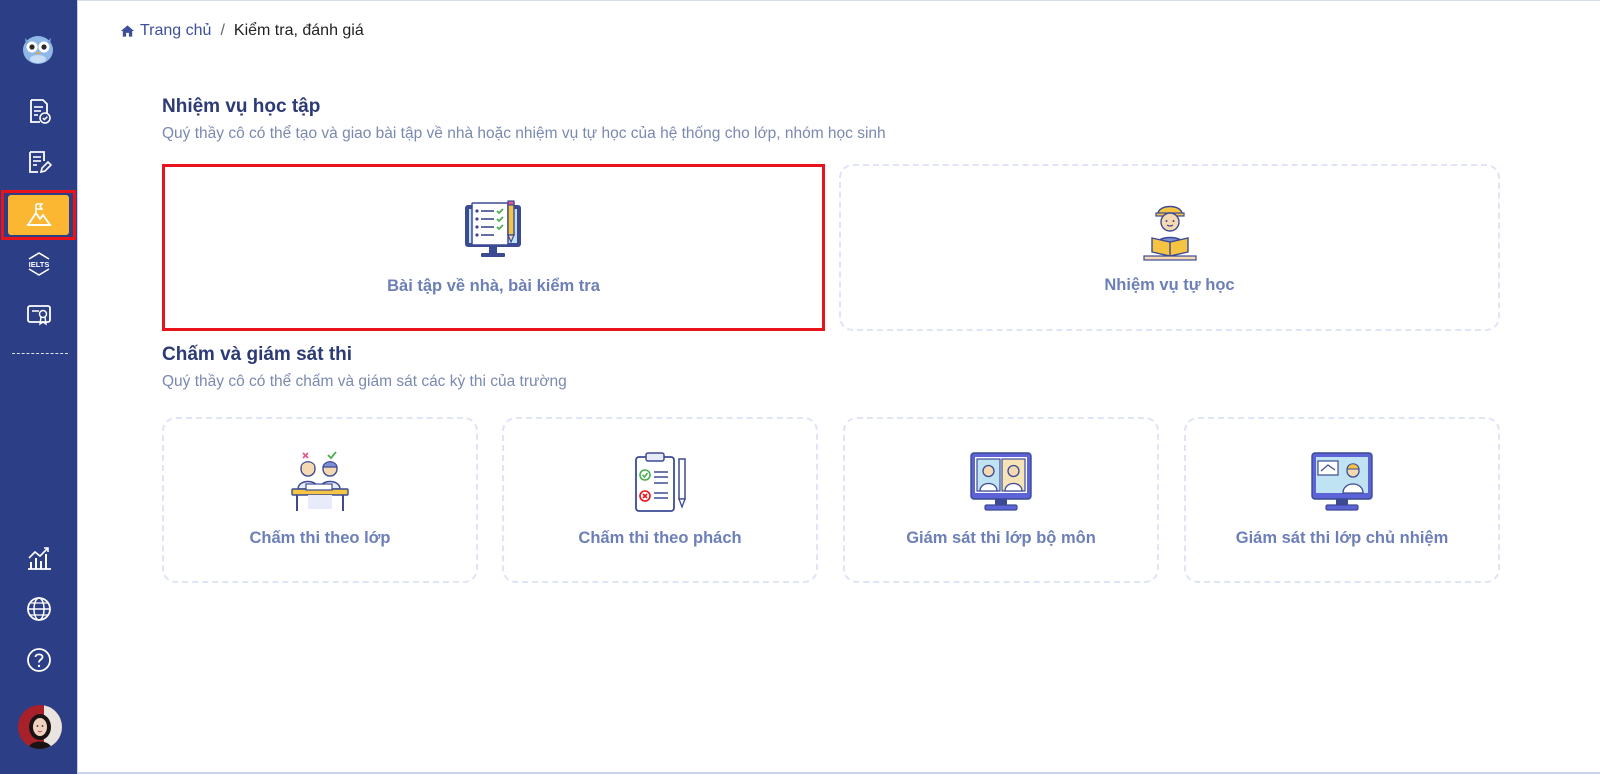  I want to click on sidebar-item-exam-list, so click(39, 111).